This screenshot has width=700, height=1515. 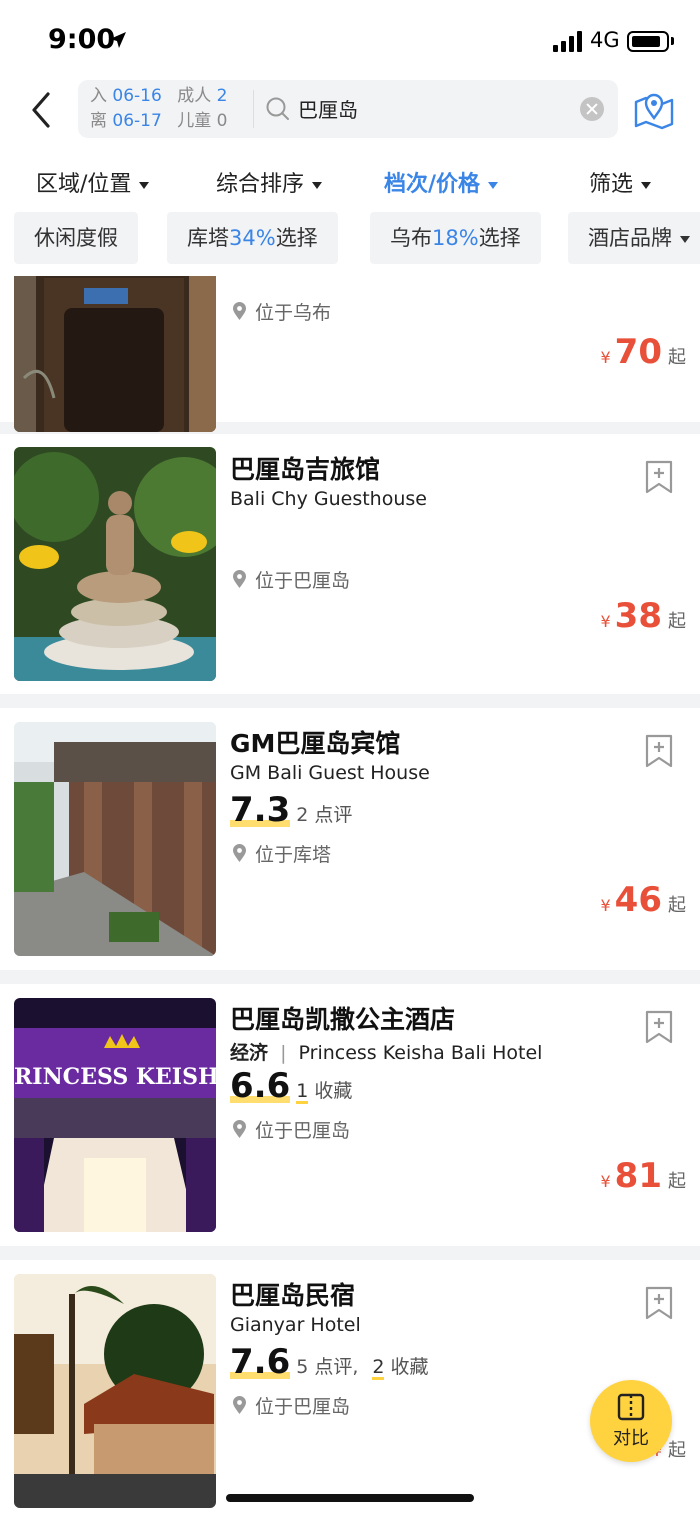 What do you see at coordinates (455, 238) in the screenshot?
I see `chip-ubud: 乌布18%选择` at bounding box center [455, 238].